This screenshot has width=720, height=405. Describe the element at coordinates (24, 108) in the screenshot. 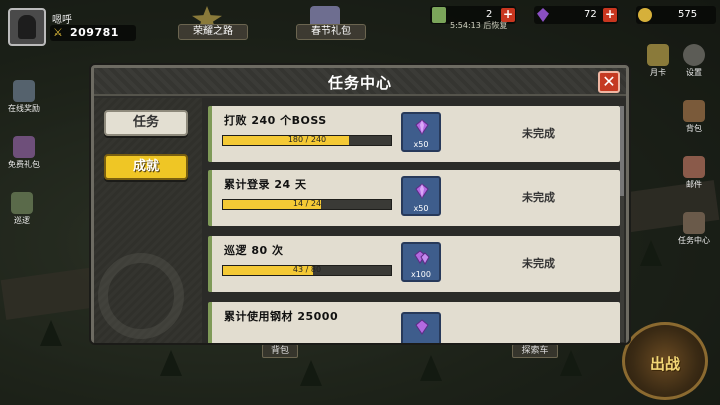

I see `online-reward-label: 在线奖励` at that location.